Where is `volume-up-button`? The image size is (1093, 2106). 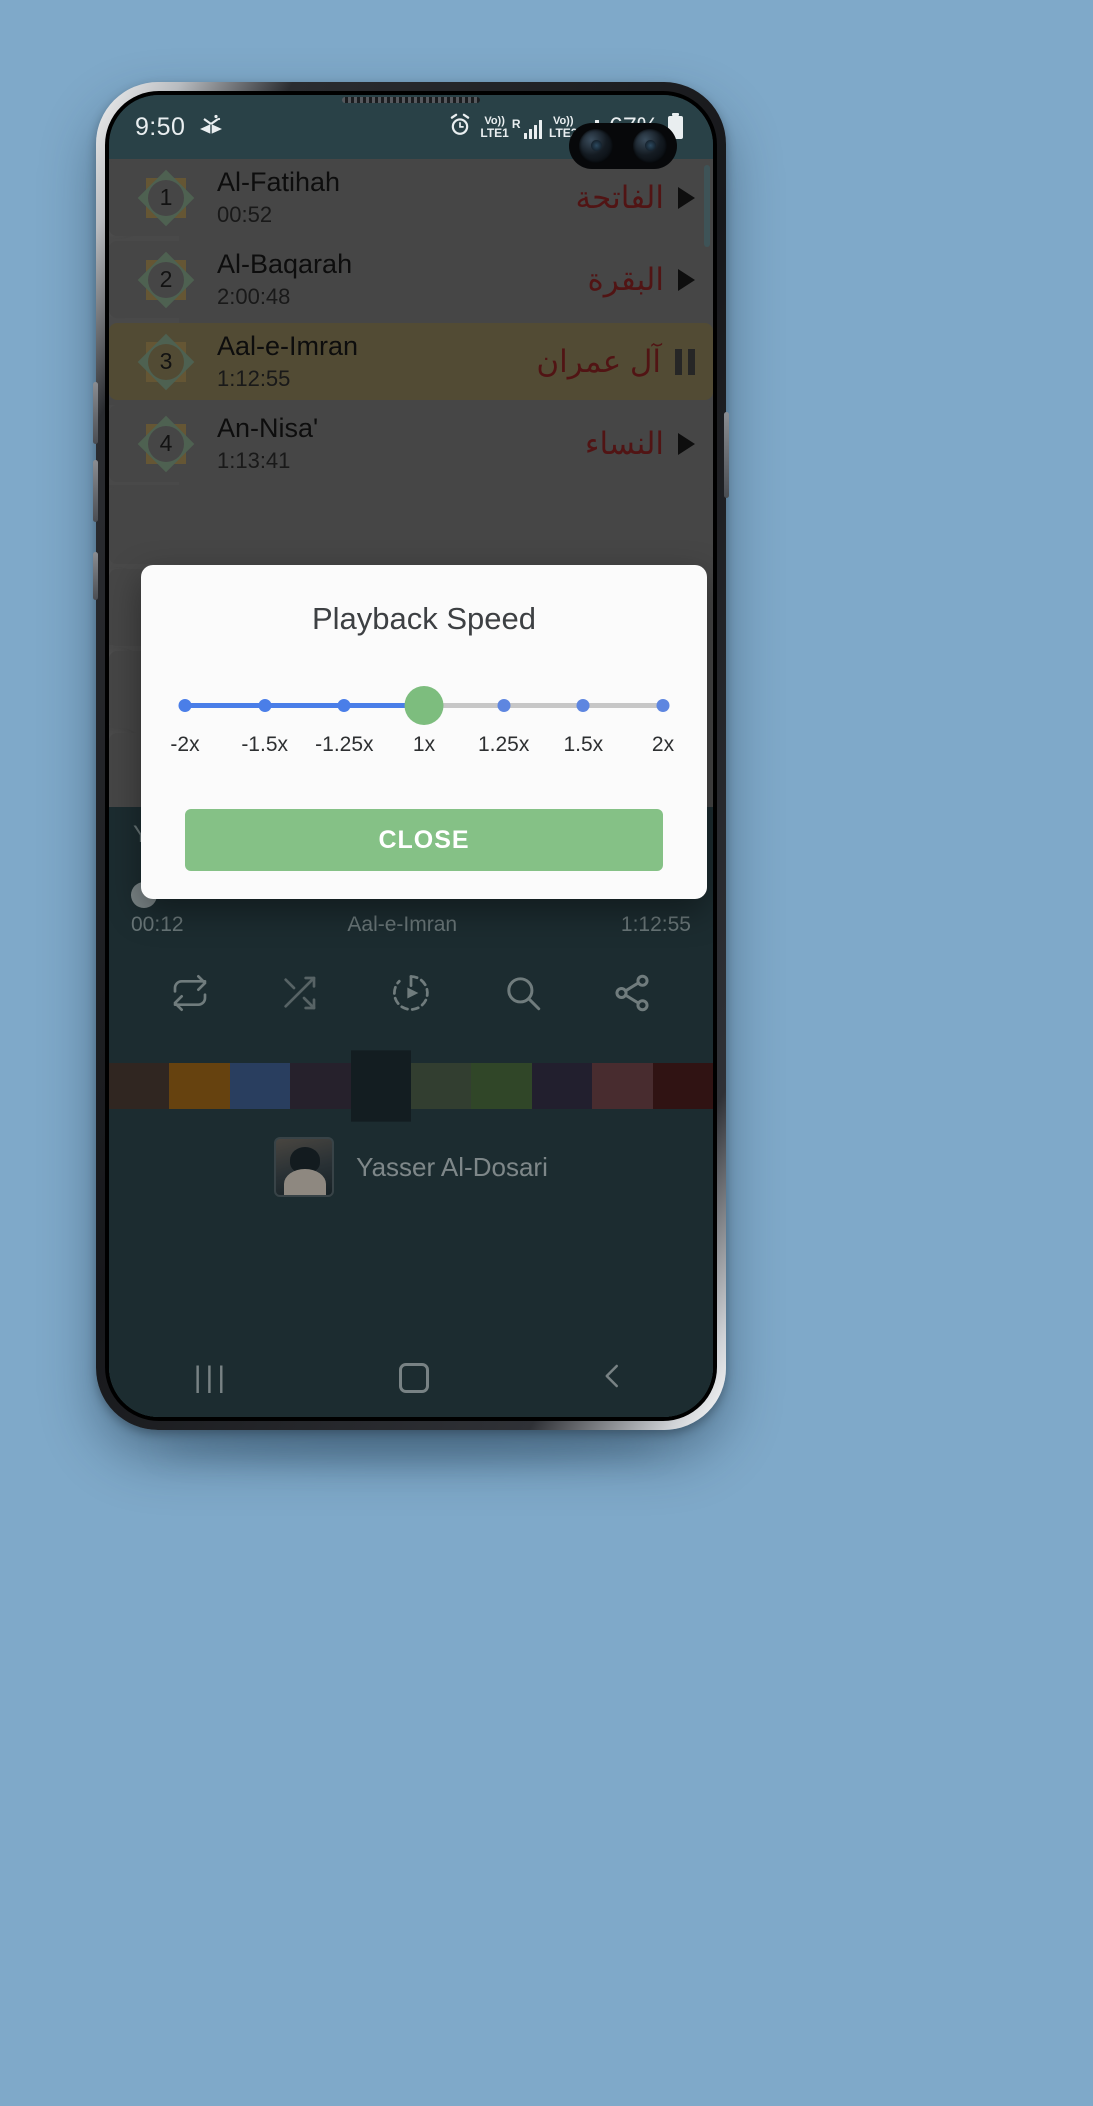
volume-up-button is located at coordinates (95, 413).